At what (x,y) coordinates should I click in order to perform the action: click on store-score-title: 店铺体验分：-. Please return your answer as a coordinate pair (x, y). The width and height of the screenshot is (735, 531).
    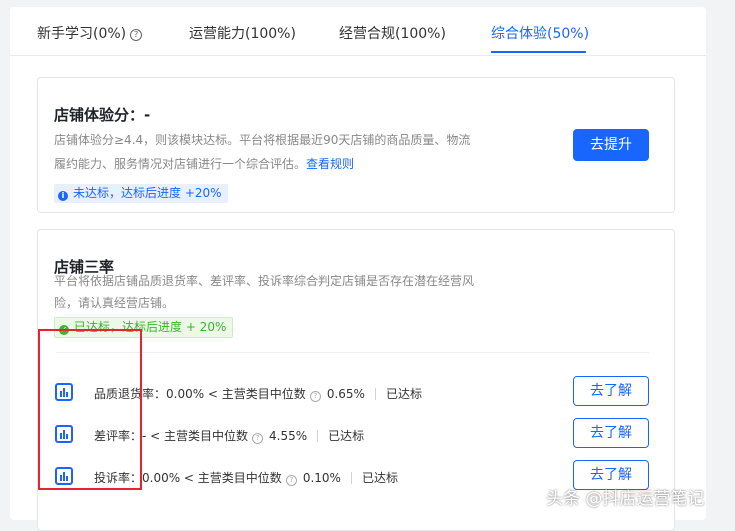
    Looking at the image, I should click on (102, 115).